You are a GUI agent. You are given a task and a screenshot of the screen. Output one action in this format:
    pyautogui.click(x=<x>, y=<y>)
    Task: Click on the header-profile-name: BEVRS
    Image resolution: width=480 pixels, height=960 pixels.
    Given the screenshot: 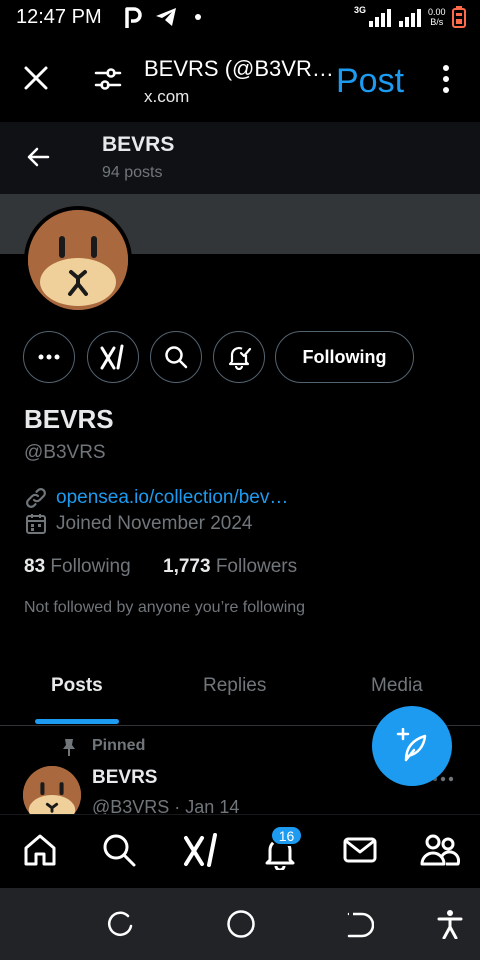 What is the action you would take?
    pyautogui.click(x=138, y=144)
    